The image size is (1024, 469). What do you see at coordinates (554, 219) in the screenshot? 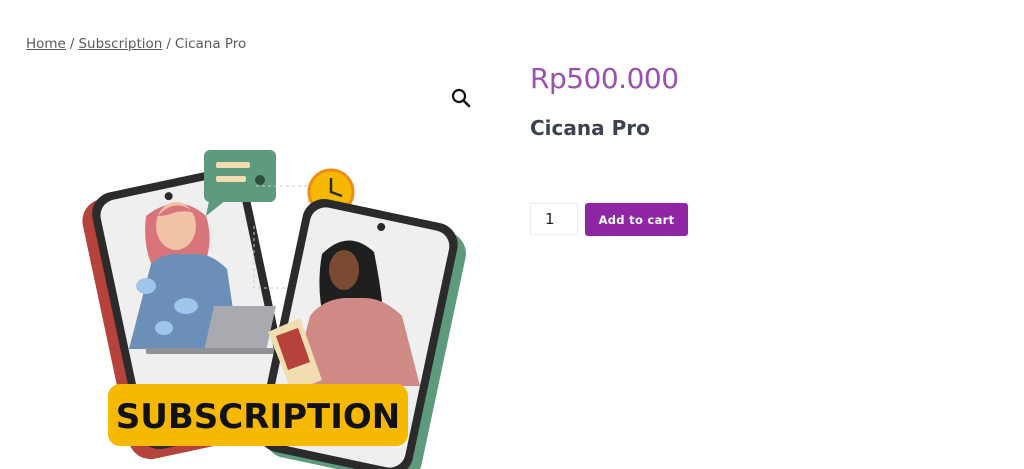
I see `quantity-input` at bounding box center [554, 219].